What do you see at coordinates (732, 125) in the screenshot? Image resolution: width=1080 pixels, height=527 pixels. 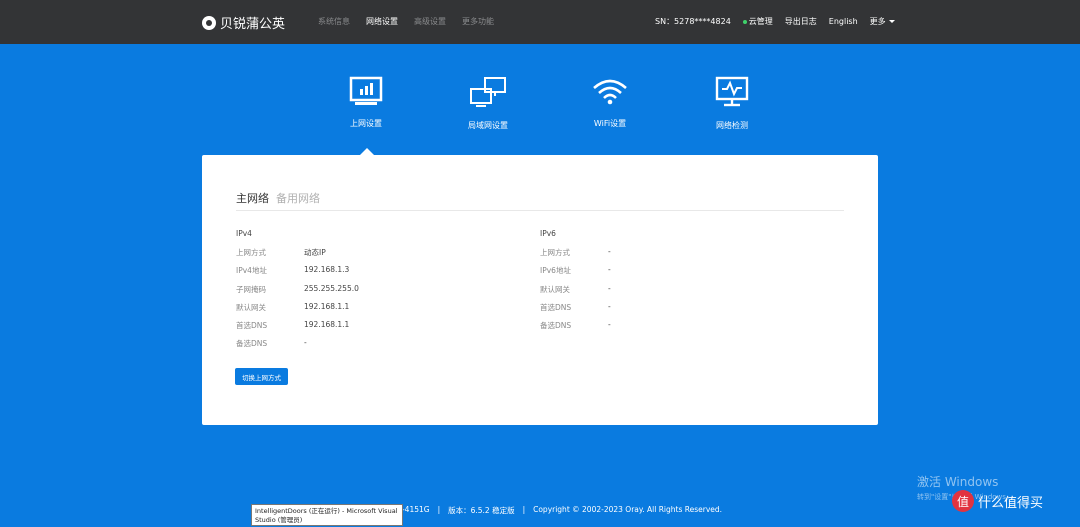 I see `feature-label: 网络检测` at bounding box center [732, 125].